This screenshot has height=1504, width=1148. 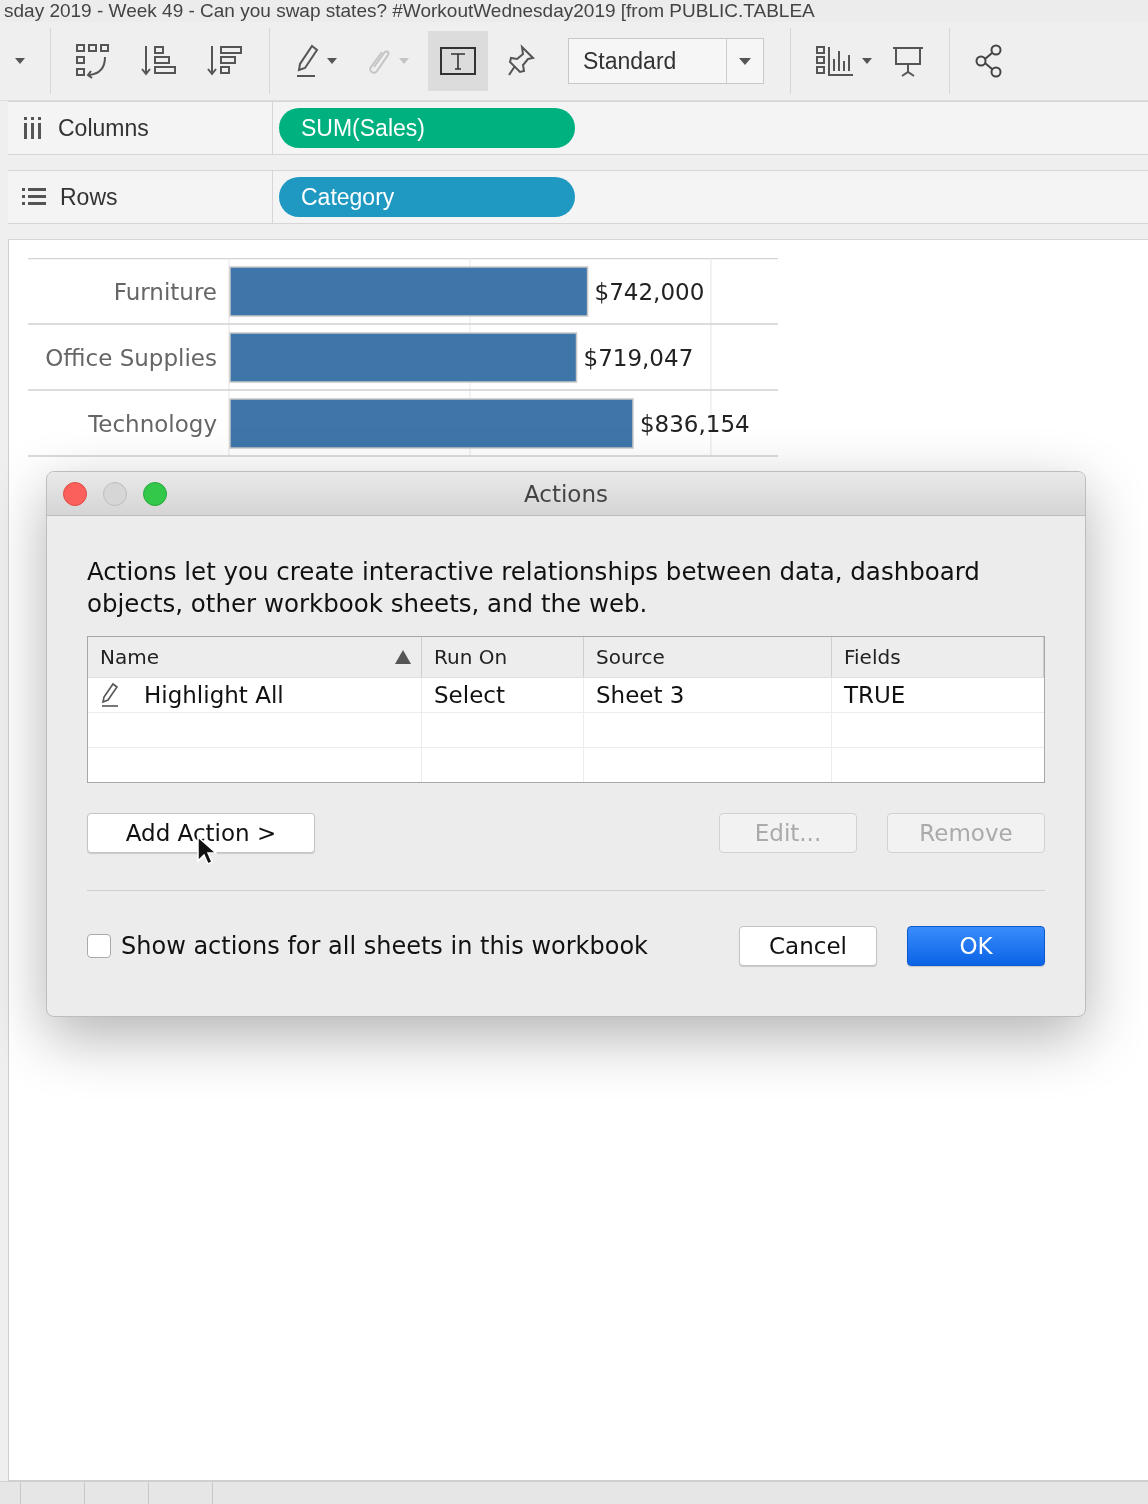 I want to click on dialog-button: Add Action >, so click(x=201, y=833).